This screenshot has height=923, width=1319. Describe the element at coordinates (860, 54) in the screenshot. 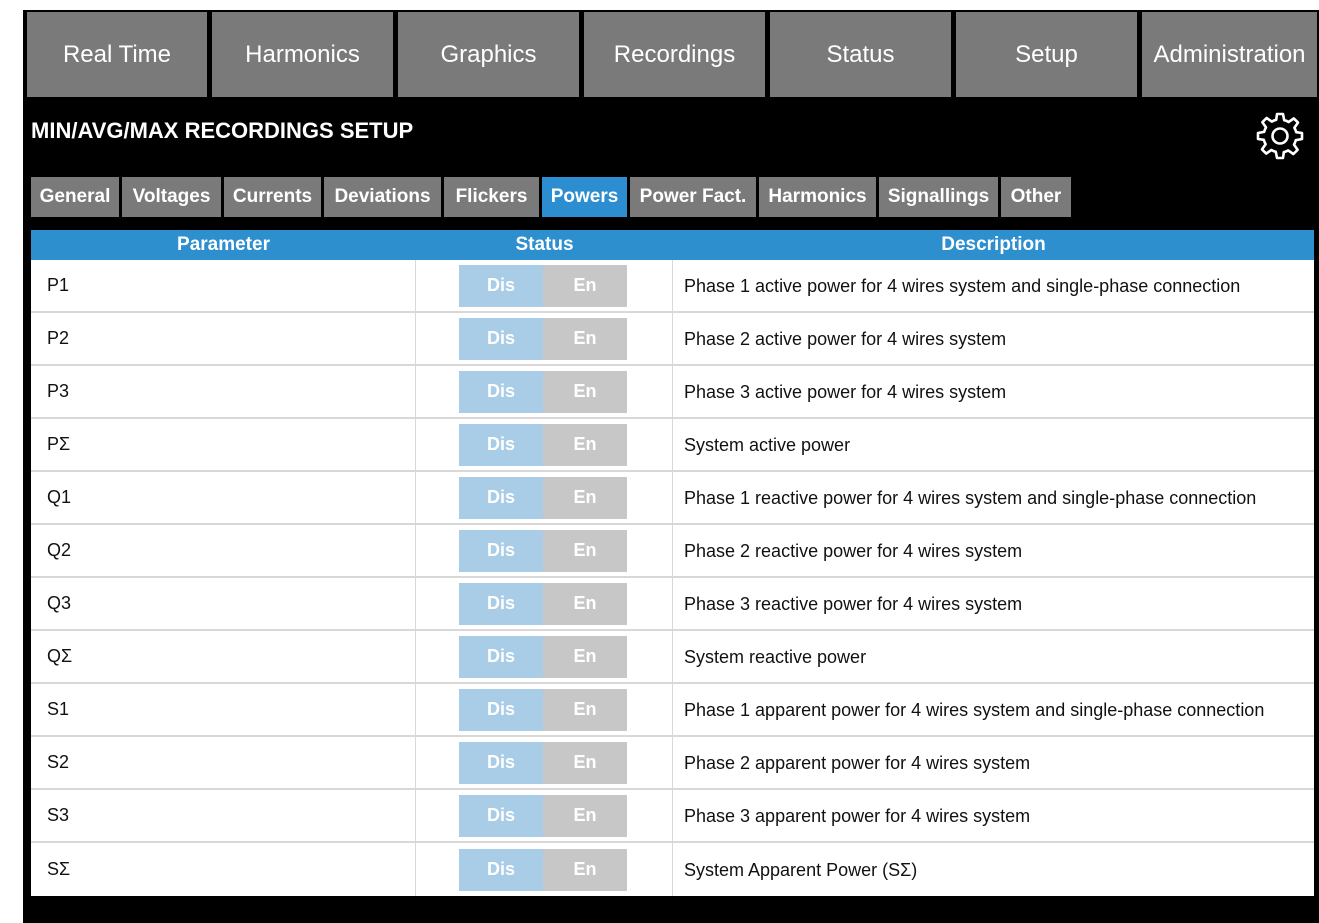

I see `nav-status: Status` at that location.